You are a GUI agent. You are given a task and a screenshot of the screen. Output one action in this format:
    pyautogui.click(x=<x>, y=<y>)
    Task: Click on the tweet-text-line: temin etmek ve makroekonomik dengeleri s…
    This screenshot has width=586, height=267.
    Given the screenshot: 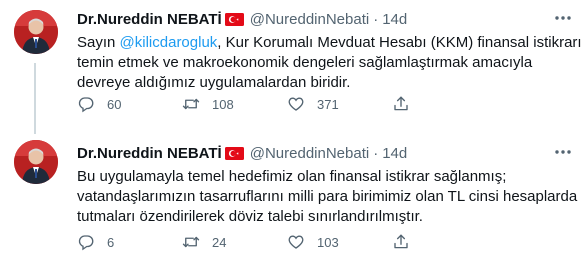 What is the action you would take?
    pyautogui.click(x=305, y=62)
    